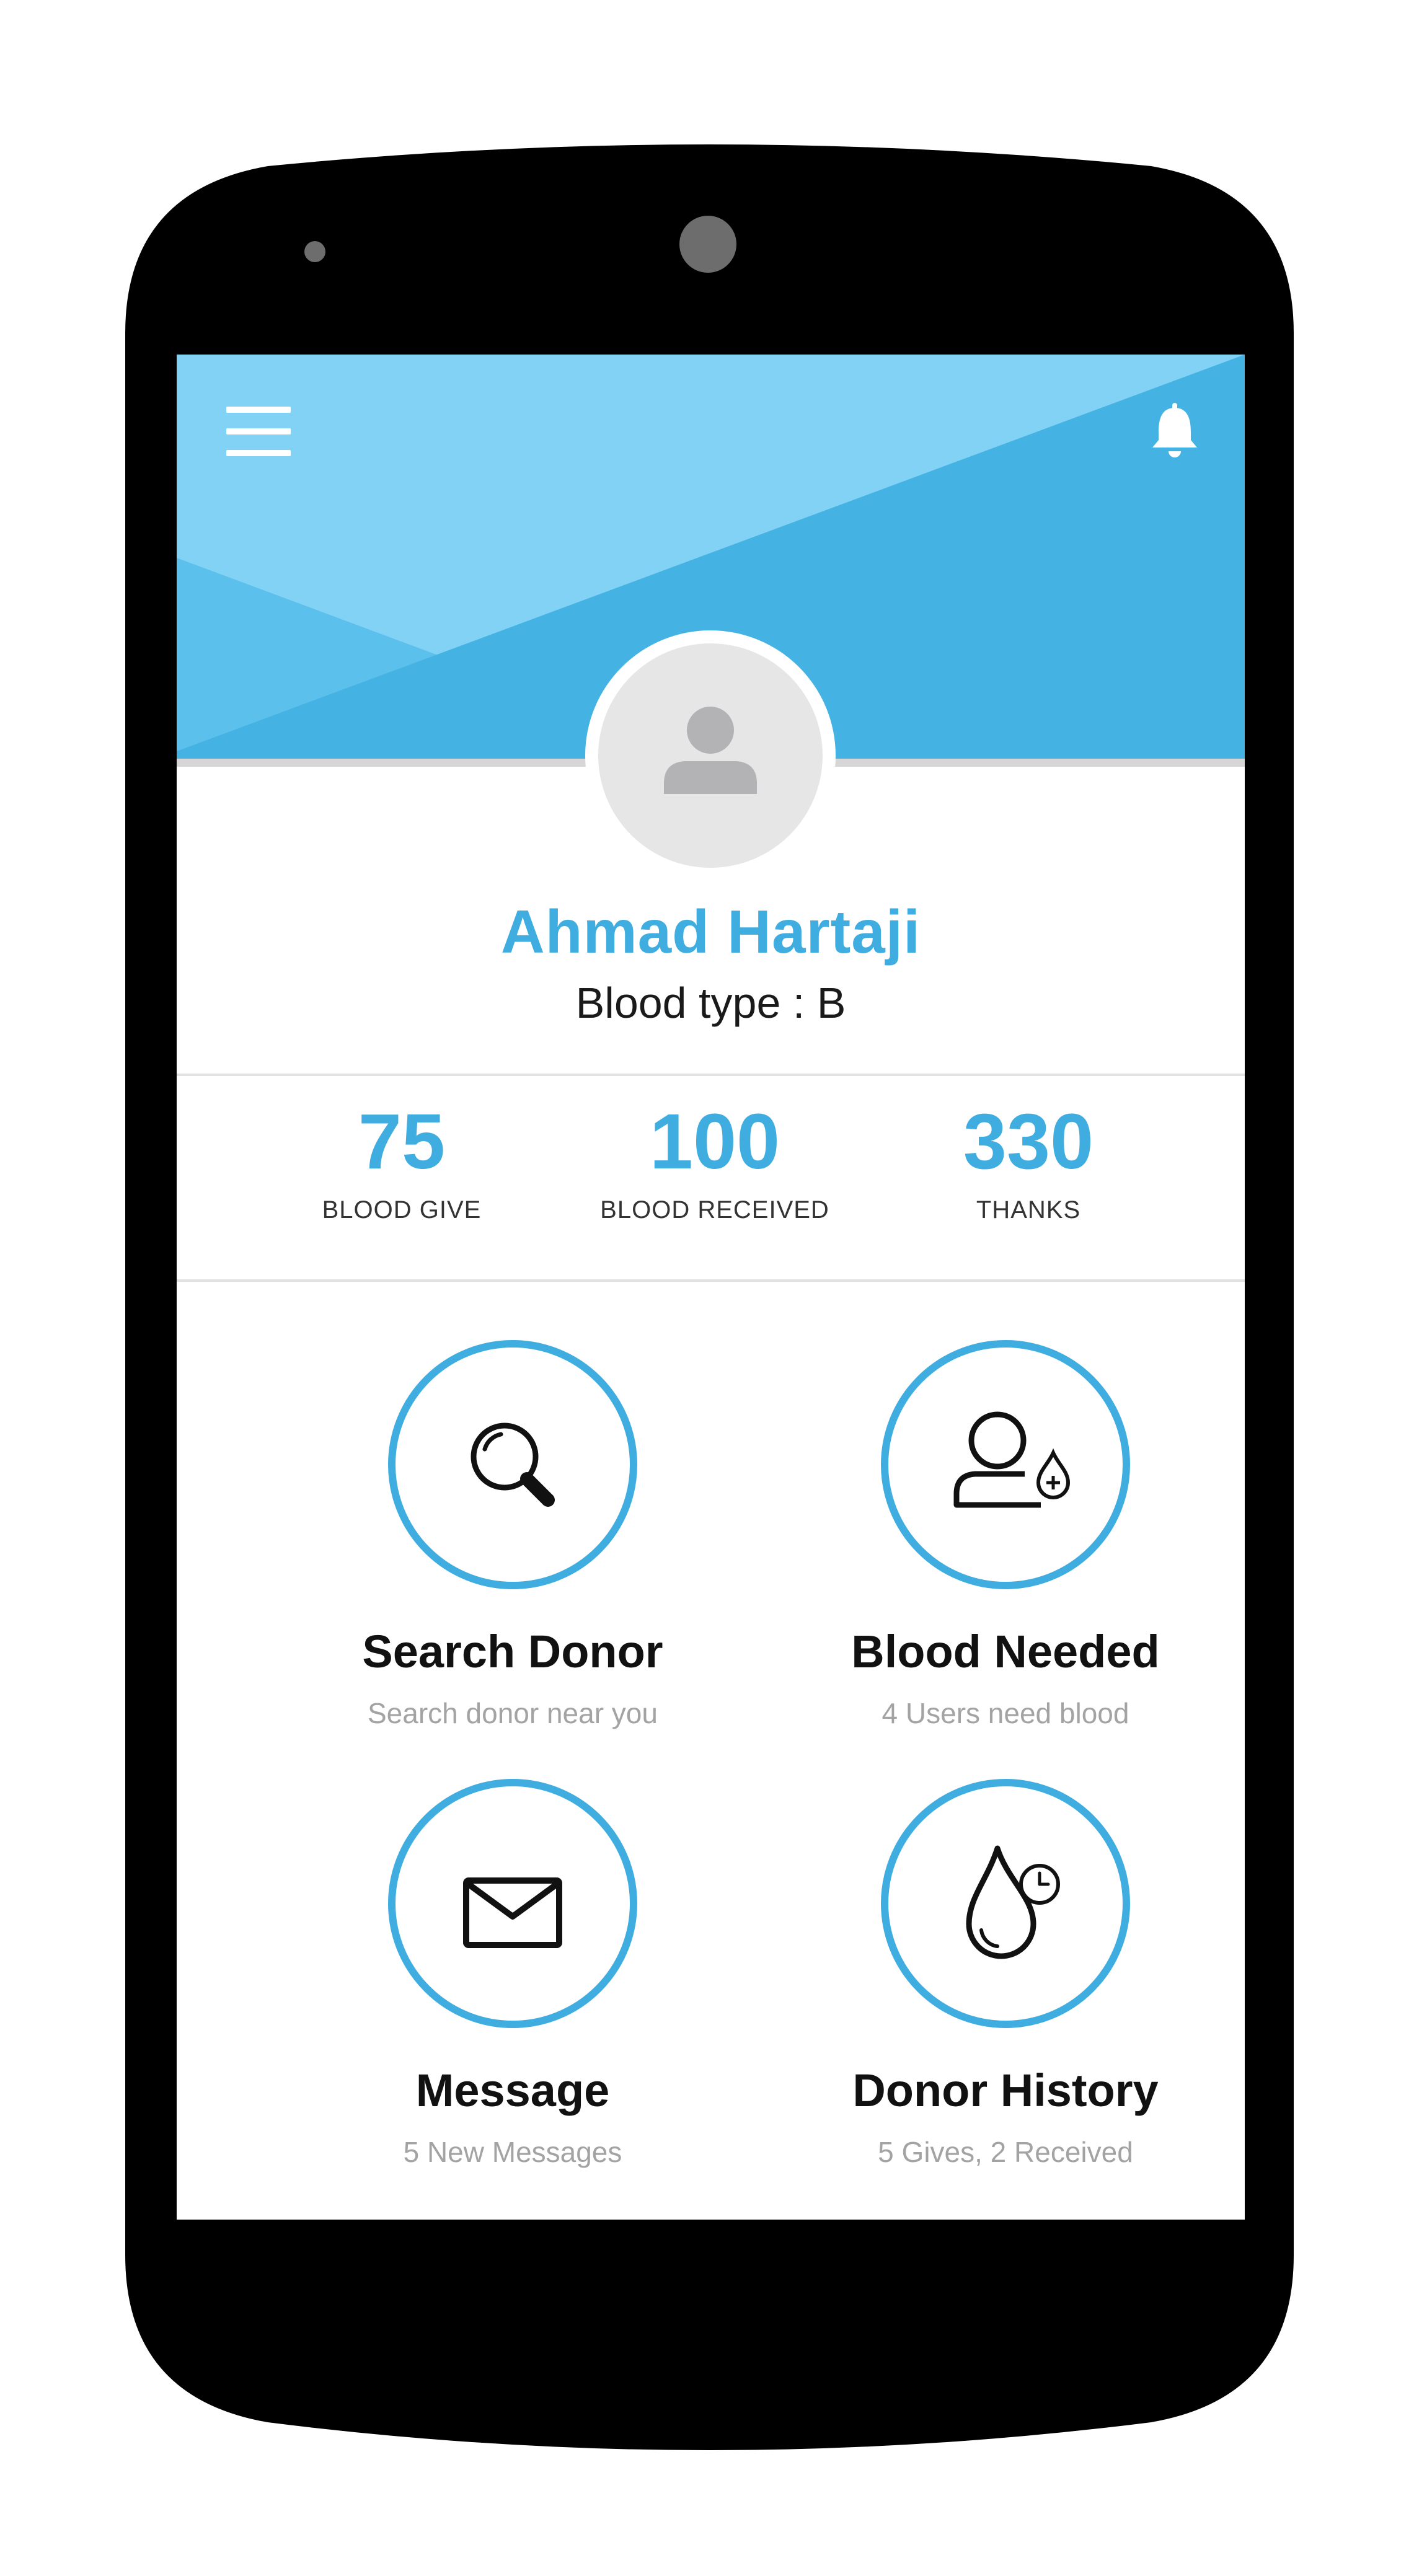 The image size is (1414, 2576). Describe the element at coordinates (402, 1141) in the screenshot. I see `stat-value: 75` at that location.